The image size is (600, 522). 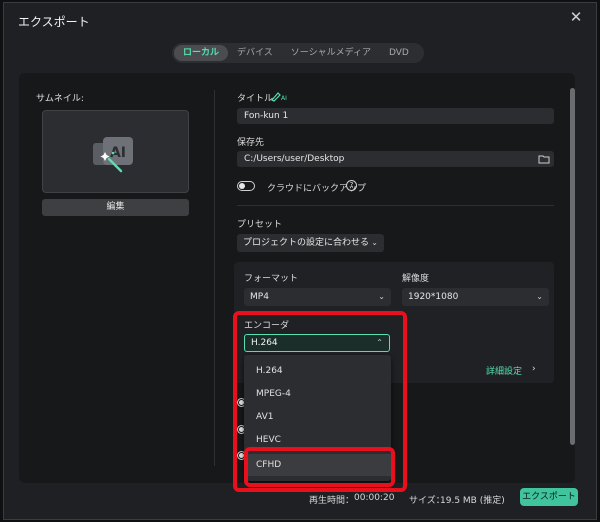 I want to click on encoder-dropdown: H.264 MPEG-4 AV1 HEVC CFHD, so click(x=317, y=418).